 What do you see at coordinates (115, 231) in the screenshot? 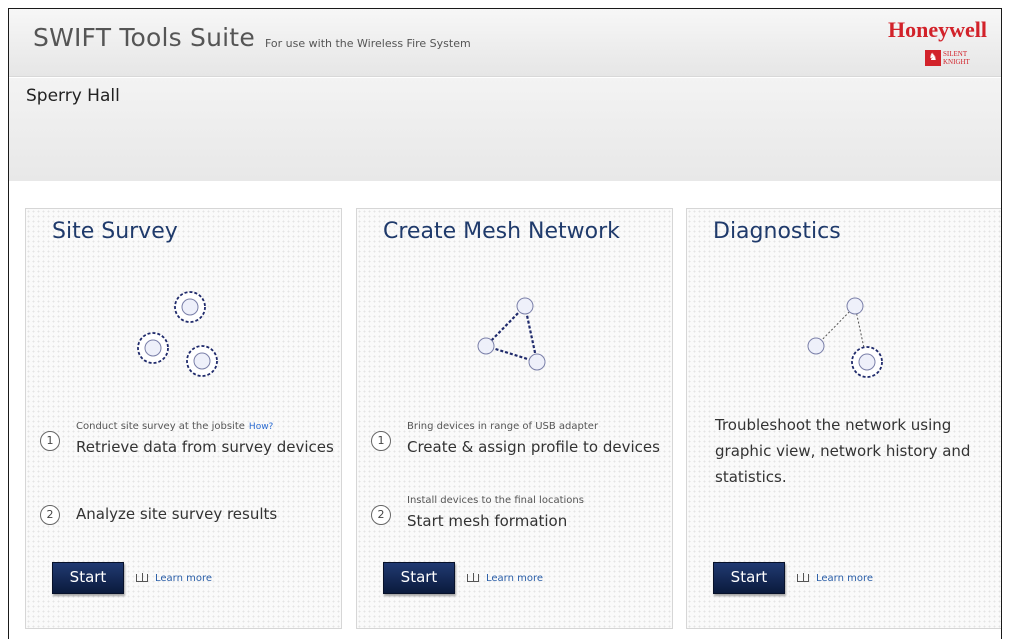
I see `card-title: Site Survey` at bounding box center [115, 231].